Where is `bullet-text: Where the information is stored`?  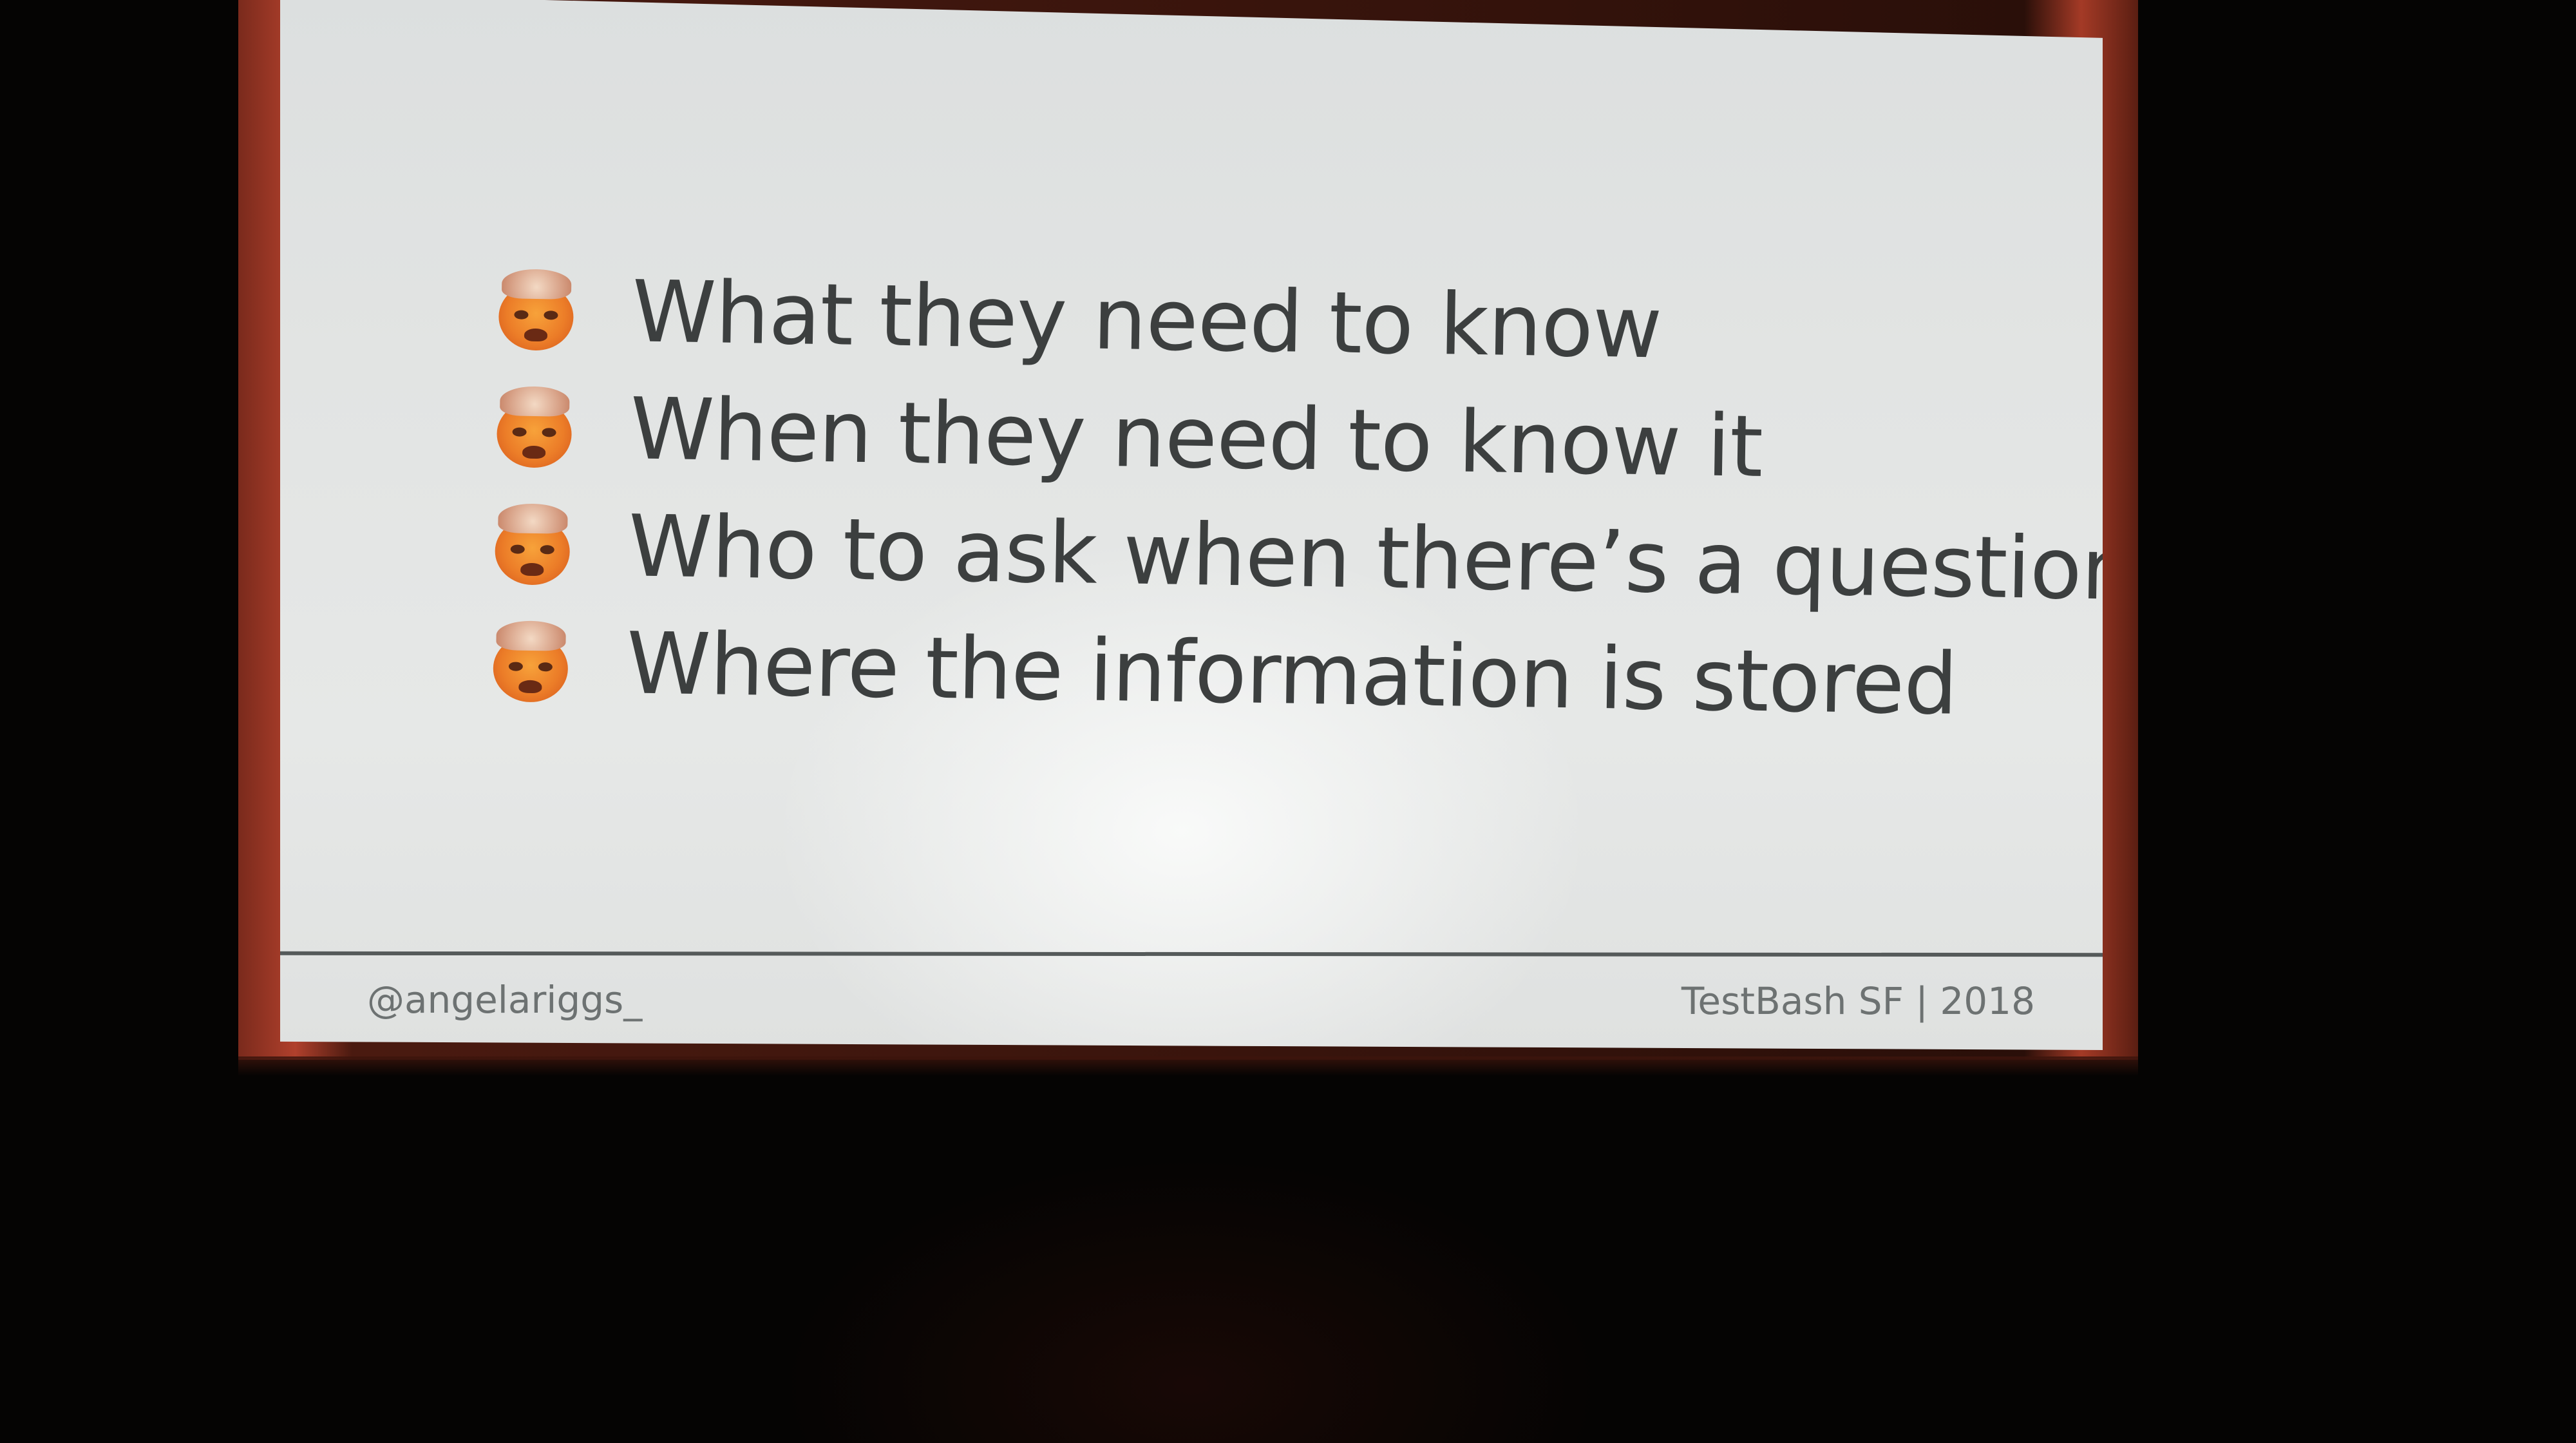 bullet-text: Where the information is stored is located at coordinates (1291, 674).